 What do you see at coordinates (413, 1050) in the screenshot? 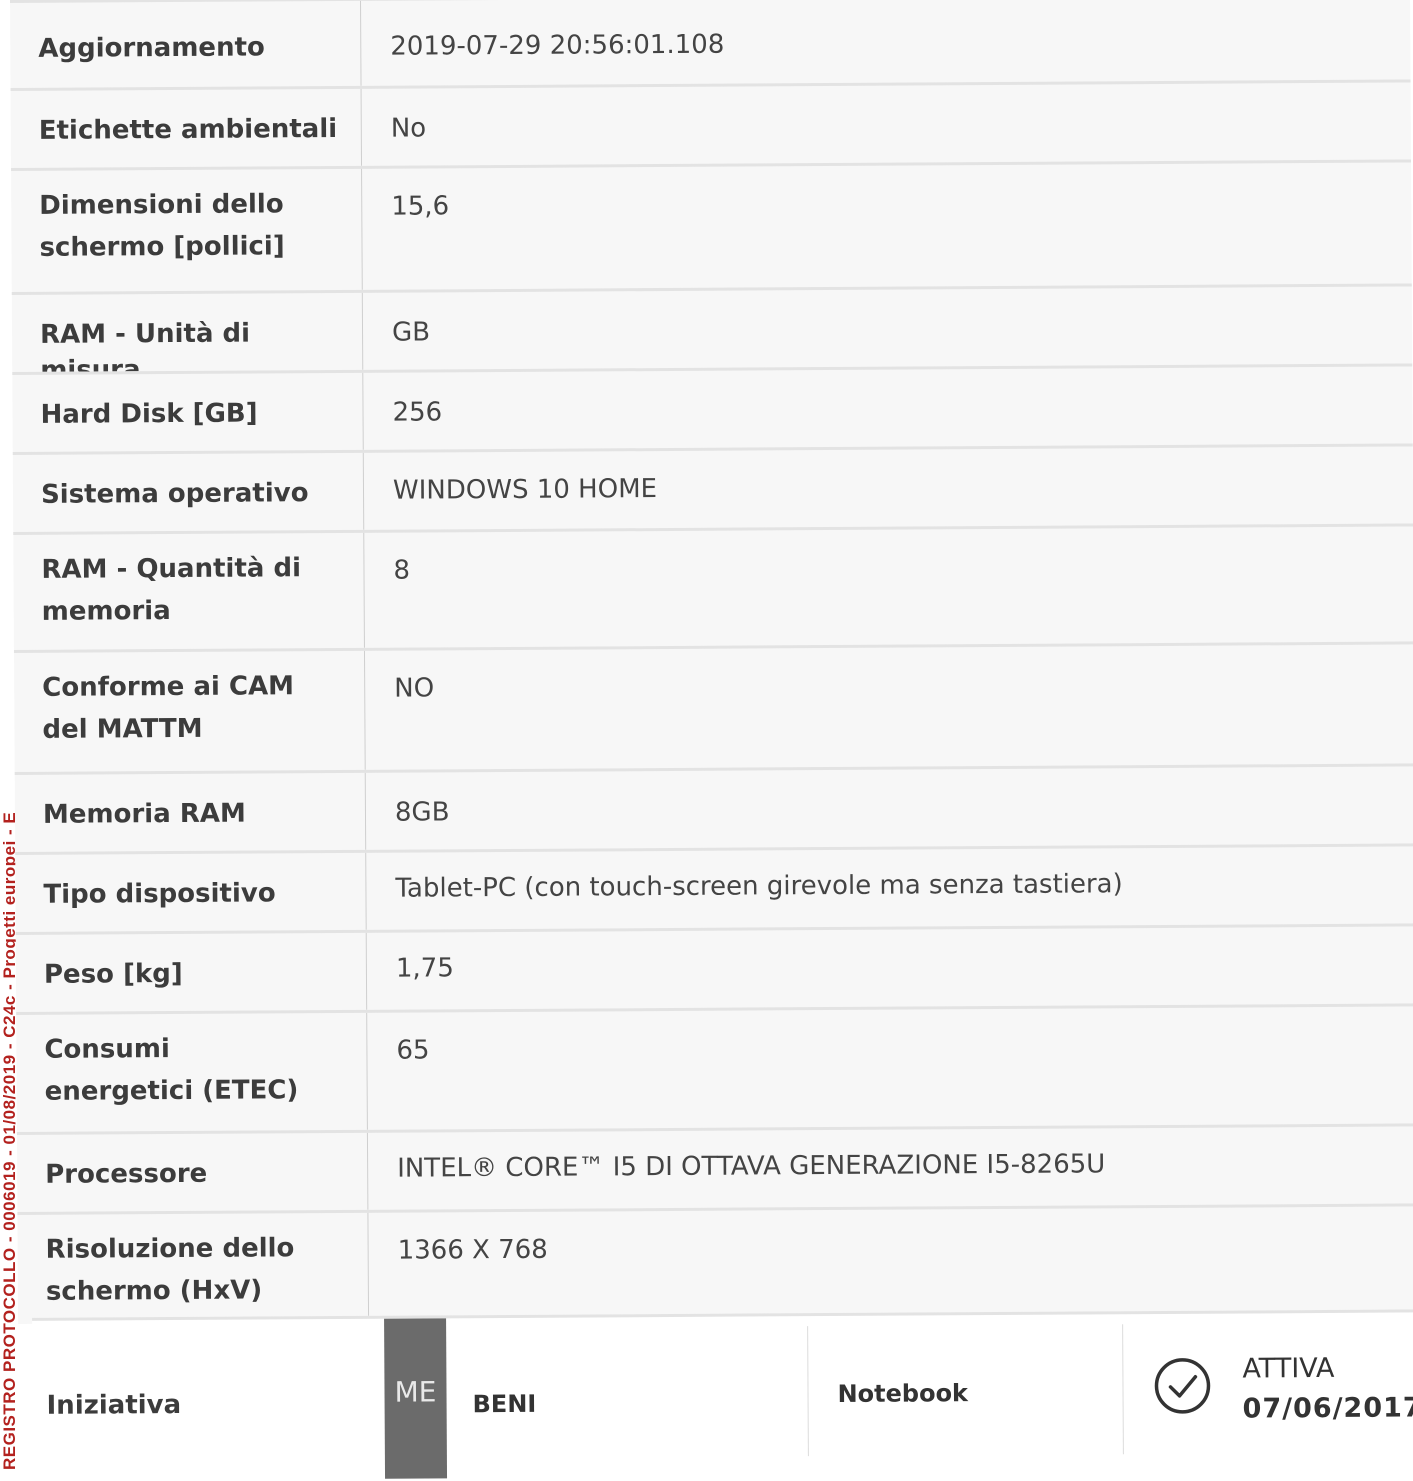
I see `row-value: 65` at bounding box center [413, 1050].